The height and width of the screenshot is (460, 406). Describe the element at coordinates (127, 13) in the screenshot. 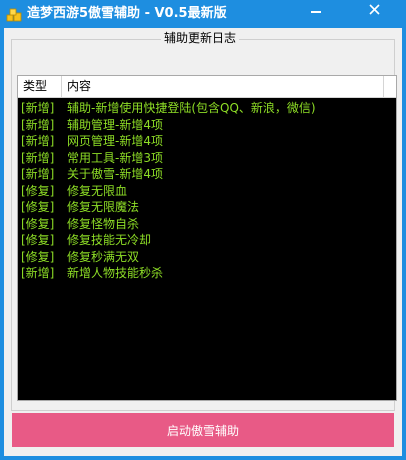

I see `window-title: 造梦西游5傲雪辅助 - V0.5最新版` at that location.